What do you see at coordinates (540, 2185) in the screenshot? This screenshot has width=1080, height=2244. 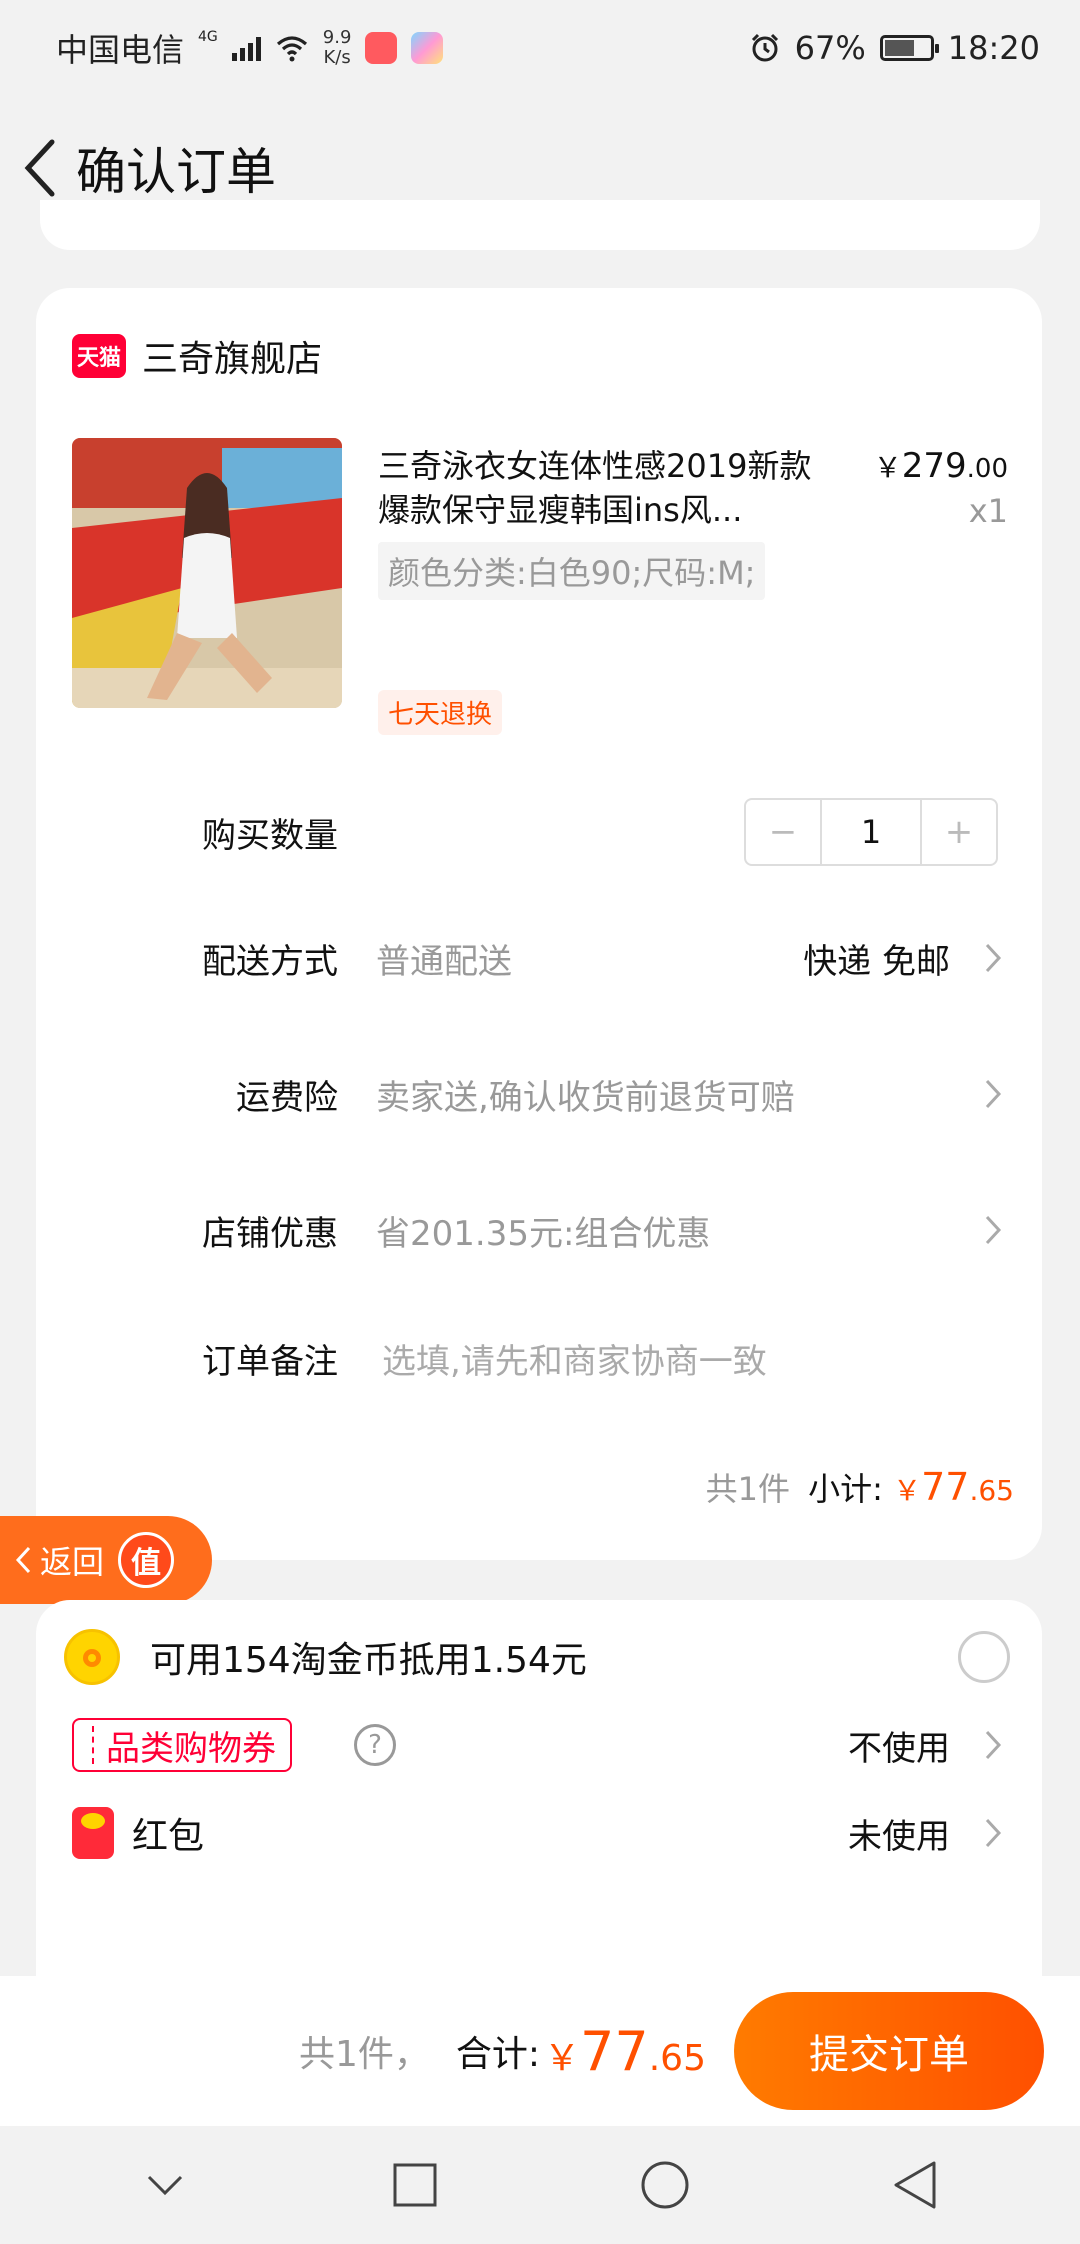 I see `system-nav-bar` at bounding box center [540, 2185].